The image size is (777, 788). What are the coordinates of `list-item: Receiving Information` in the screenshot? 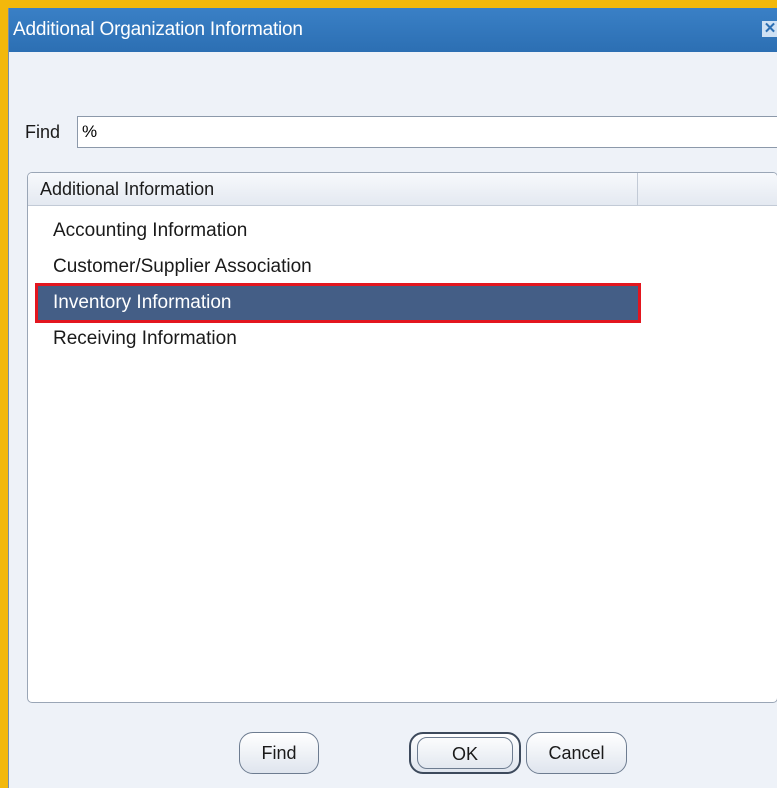 It's located at (338, 339).